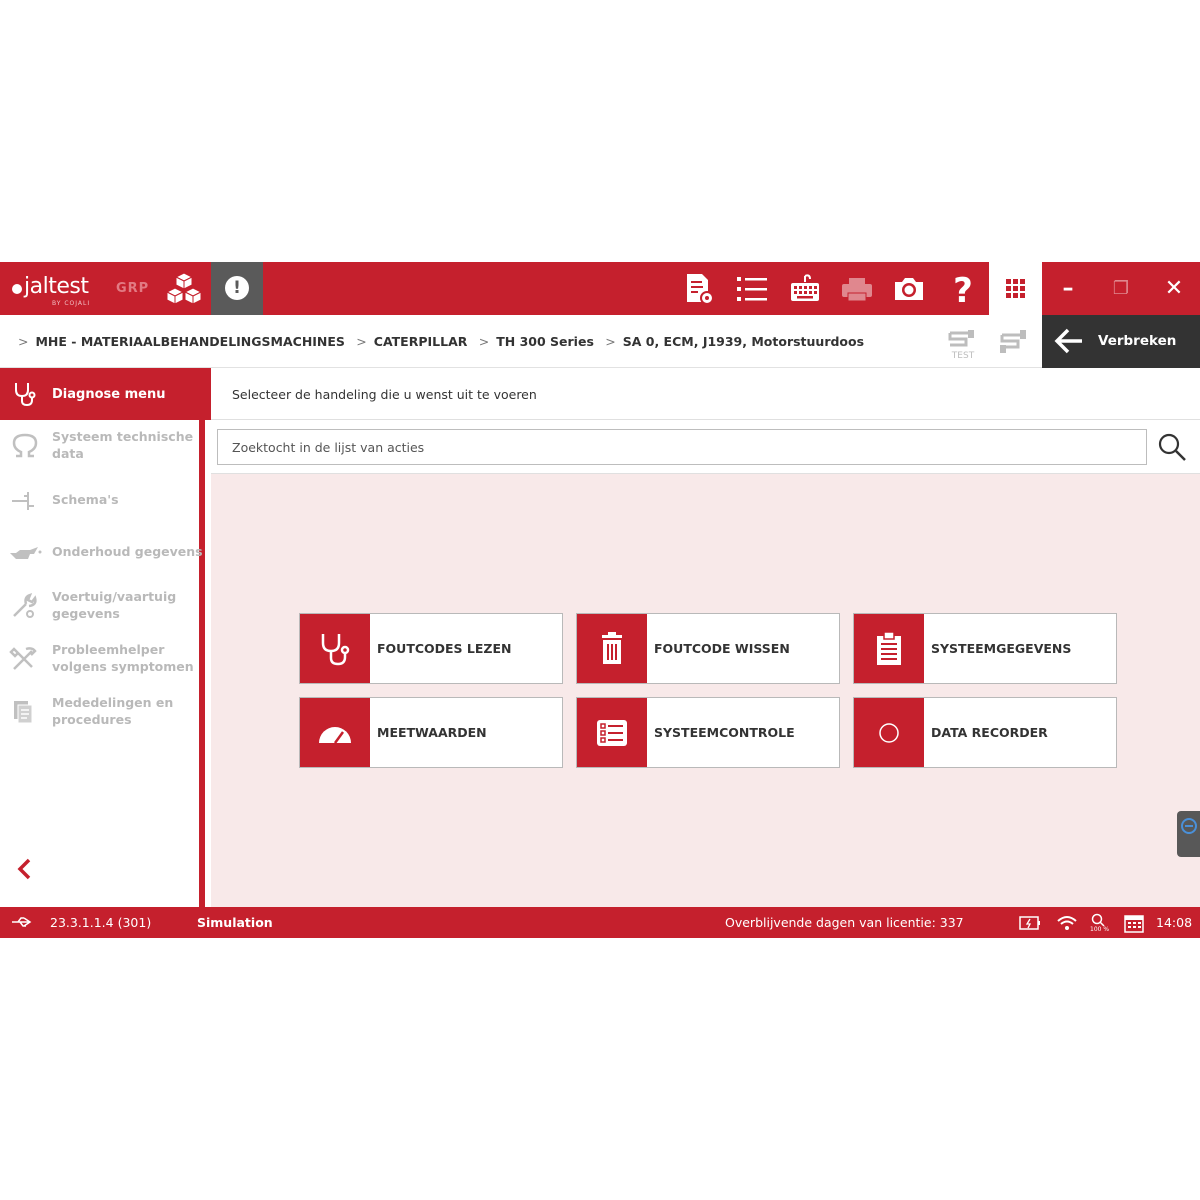 The width and height of the screenshot is (1200, 1200). I want to click on exclamation-icon: !, so click(237, 288).